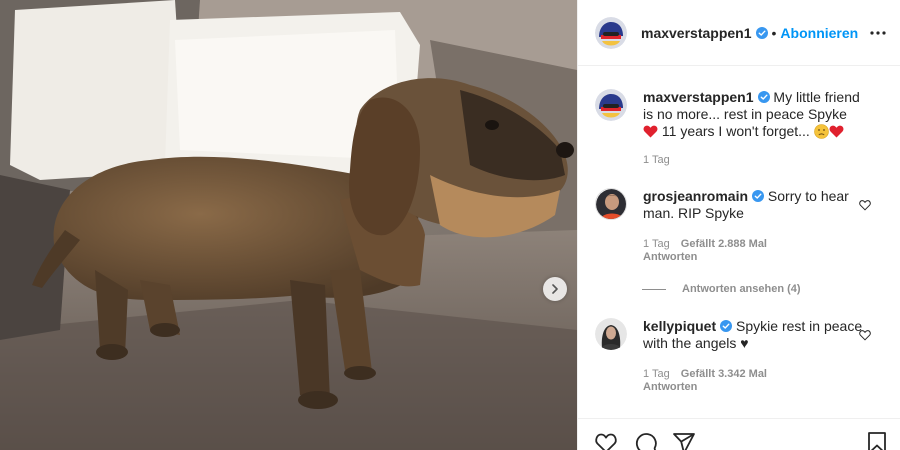 This screenshot has width=900, height=450. What do you see at coordinates (696, 33) in the screenshot?
I see `post-author-username: maxverstappen1` at bounding box center [696, 33].